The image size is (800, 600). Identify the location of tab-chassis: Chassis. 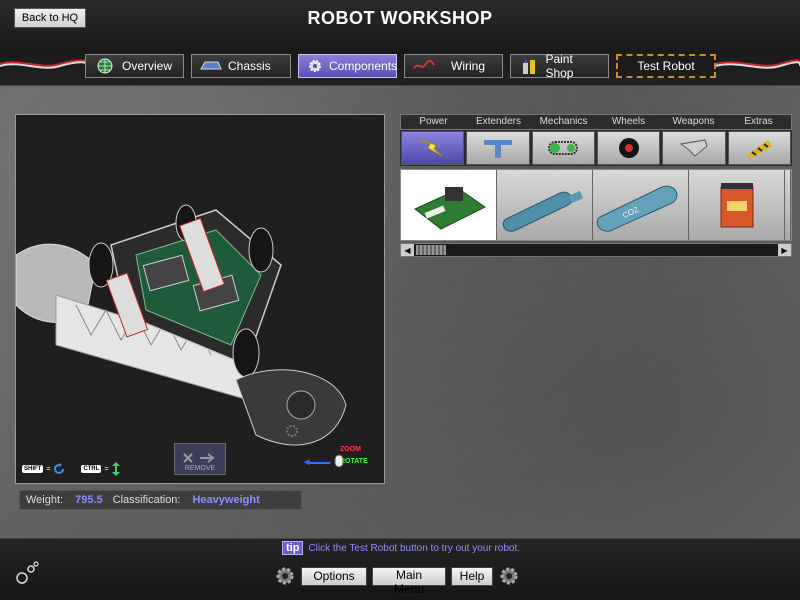
(241, 66).